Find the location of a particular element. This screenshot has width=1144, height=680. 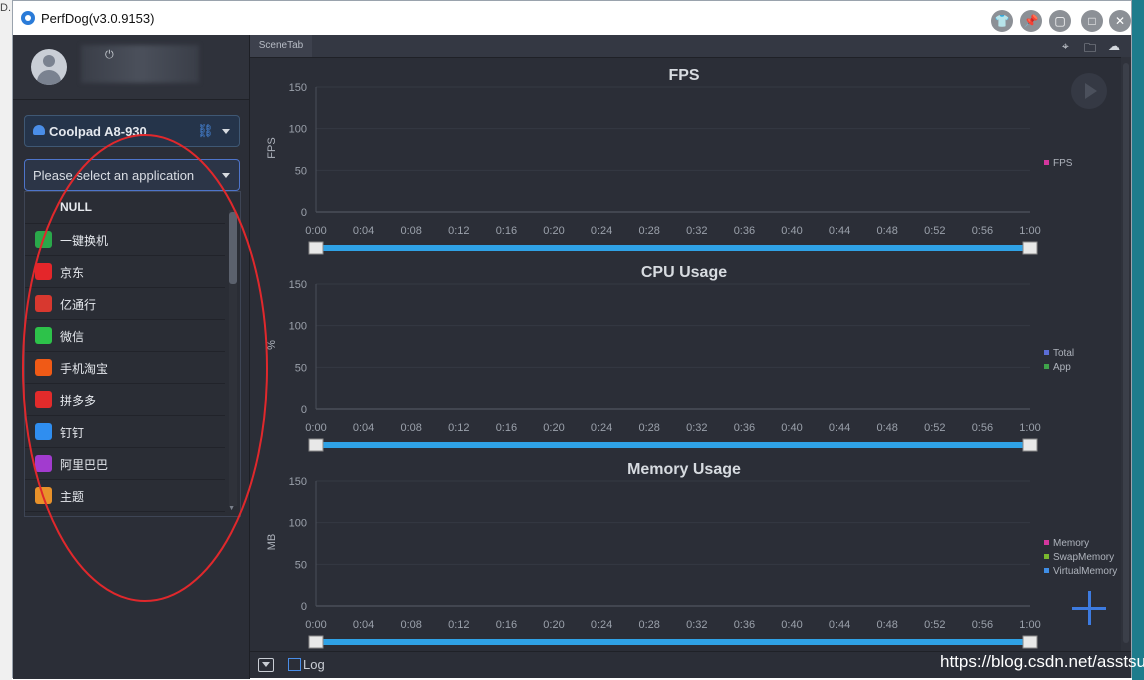

list-item: 京东 is located at coordinates (125, 272).